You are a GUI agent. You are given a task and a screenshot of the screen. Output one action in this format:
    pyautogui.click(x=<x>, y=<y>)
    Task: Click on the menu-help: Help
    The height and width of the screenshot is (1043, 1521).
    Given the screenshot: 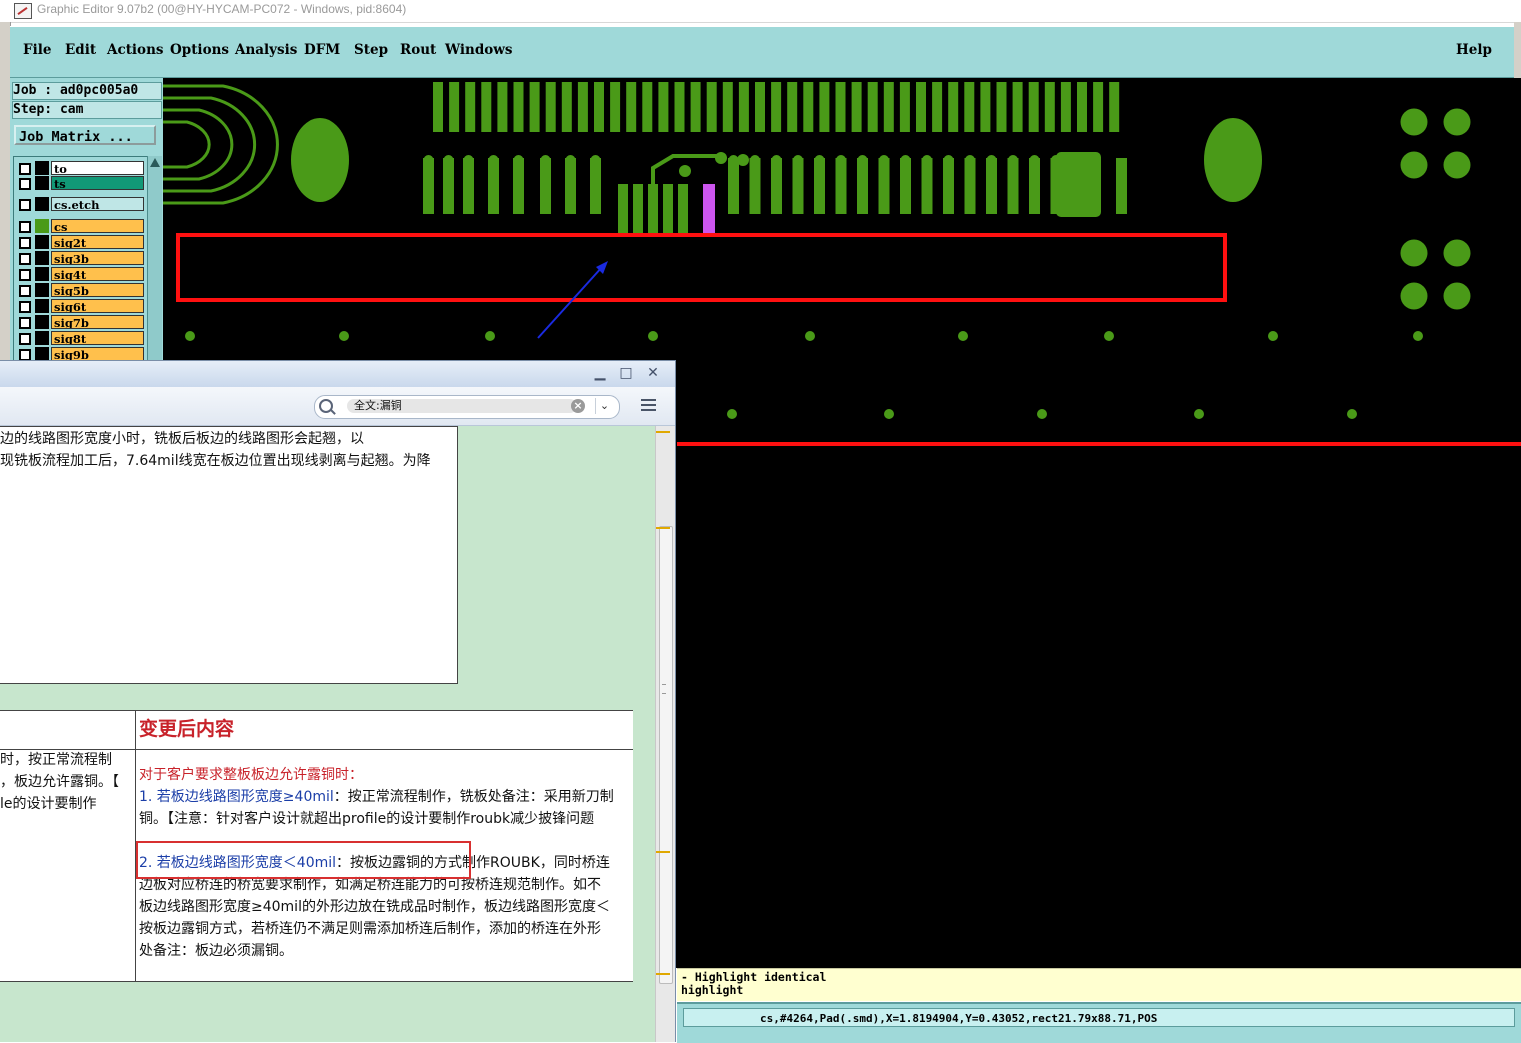 What is the action you would take?
    pyautogui.click(x=1474, y=50)
    